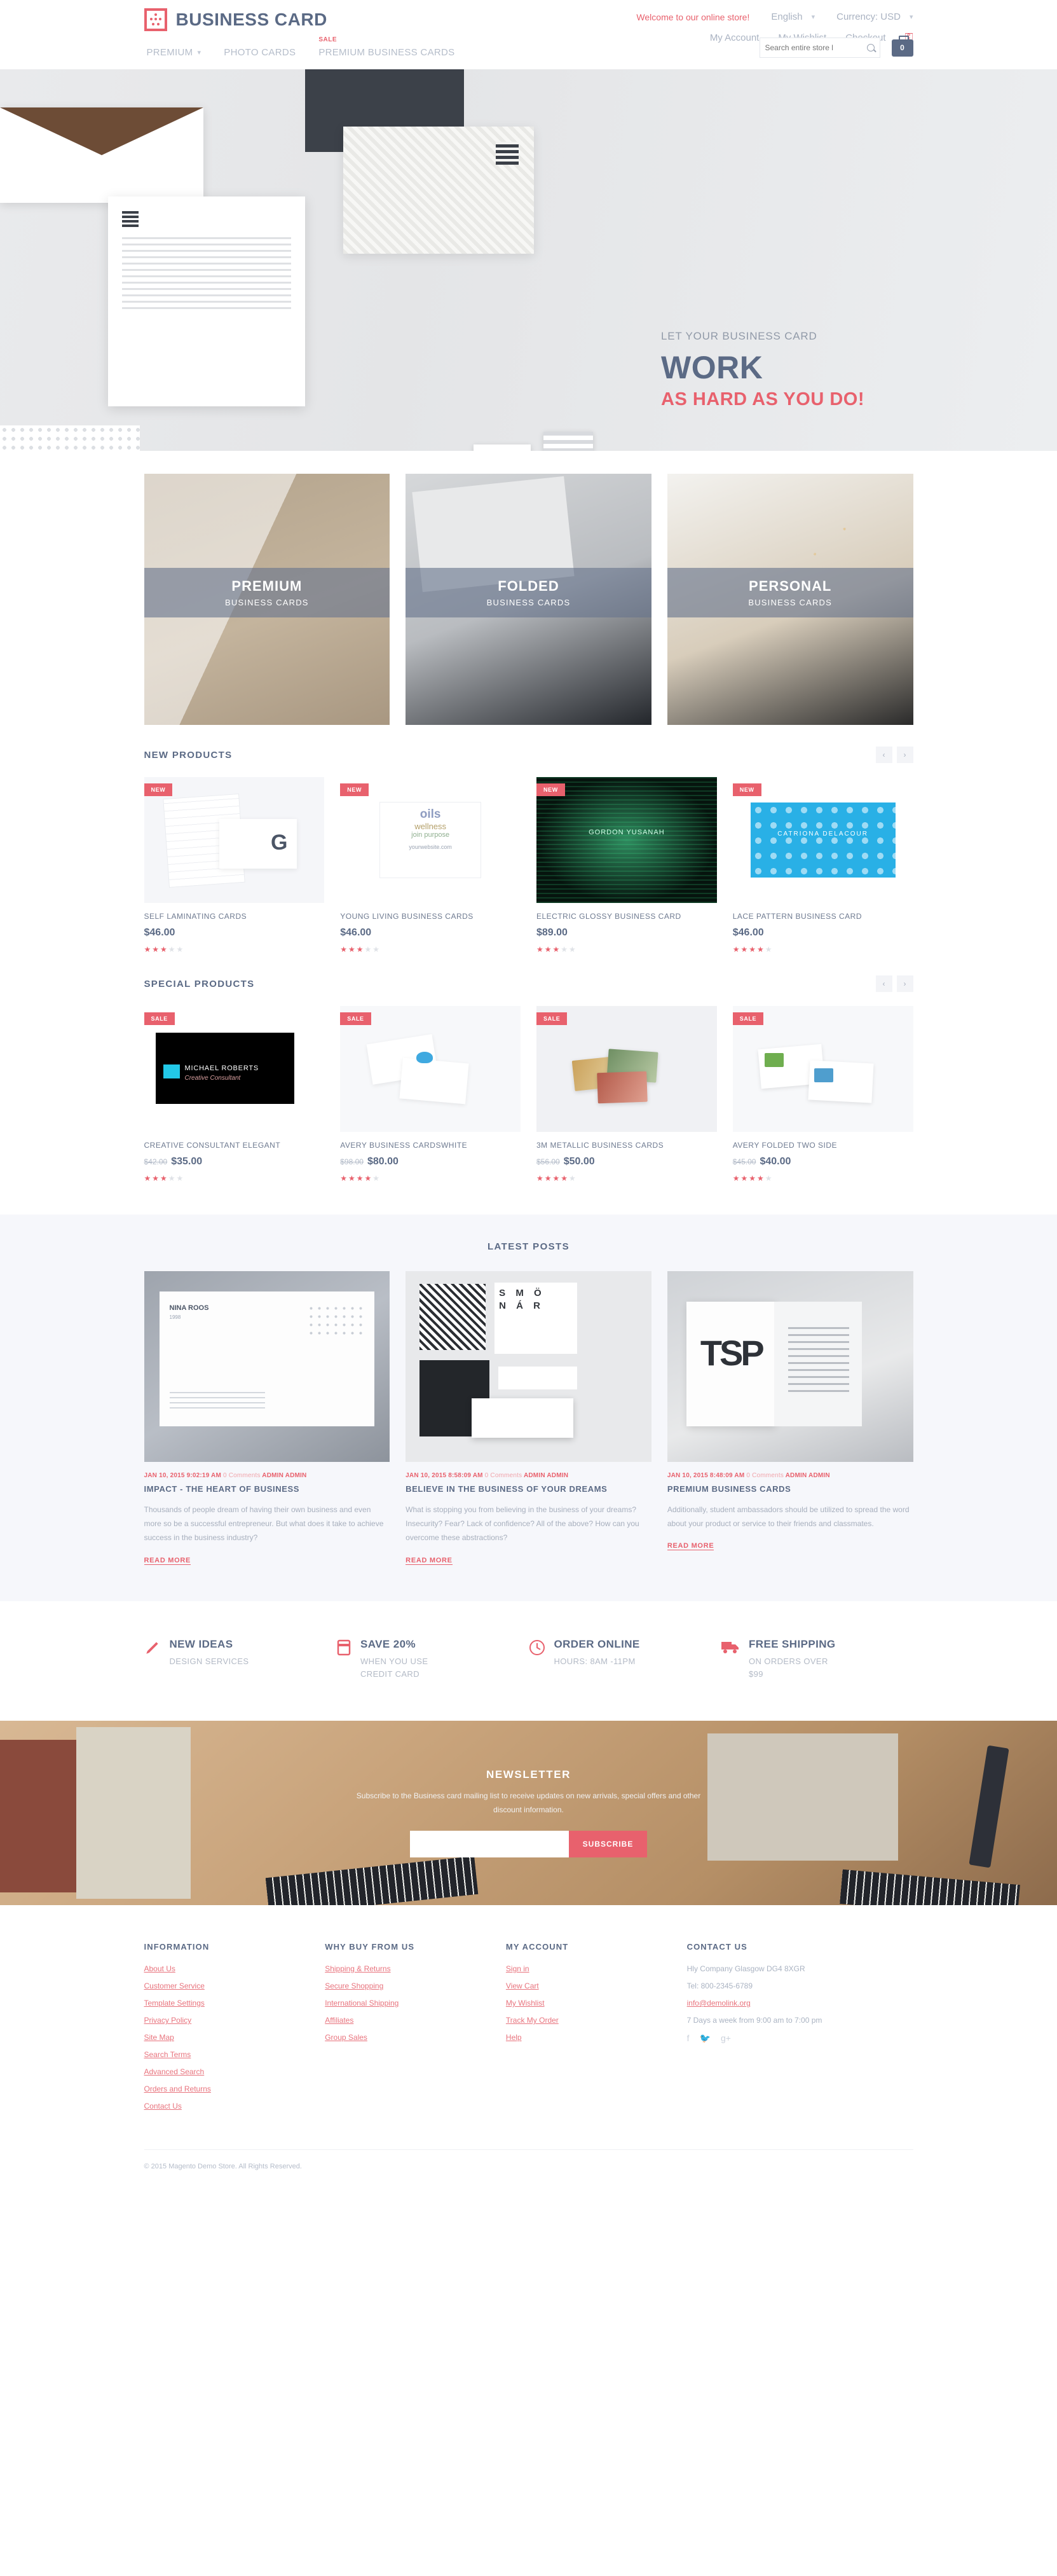 This screenshot has height=2576, width=1057. What do you see at coordinates (235, 19) in the screenshot?
I see `logo: BUSINESS CARD` at bounding box center [235, 19].